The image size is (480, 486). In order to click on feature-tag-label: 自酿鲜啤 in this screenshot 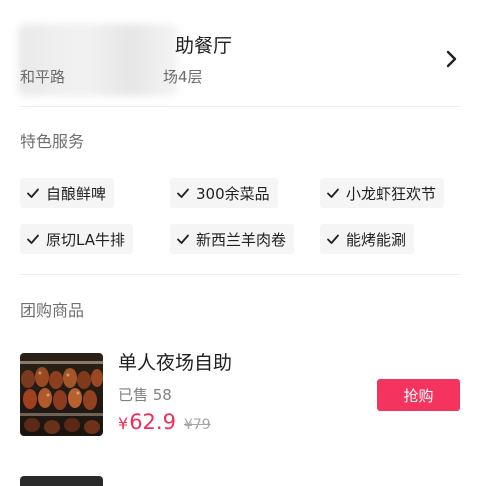, I will do `click(76, 193)`.